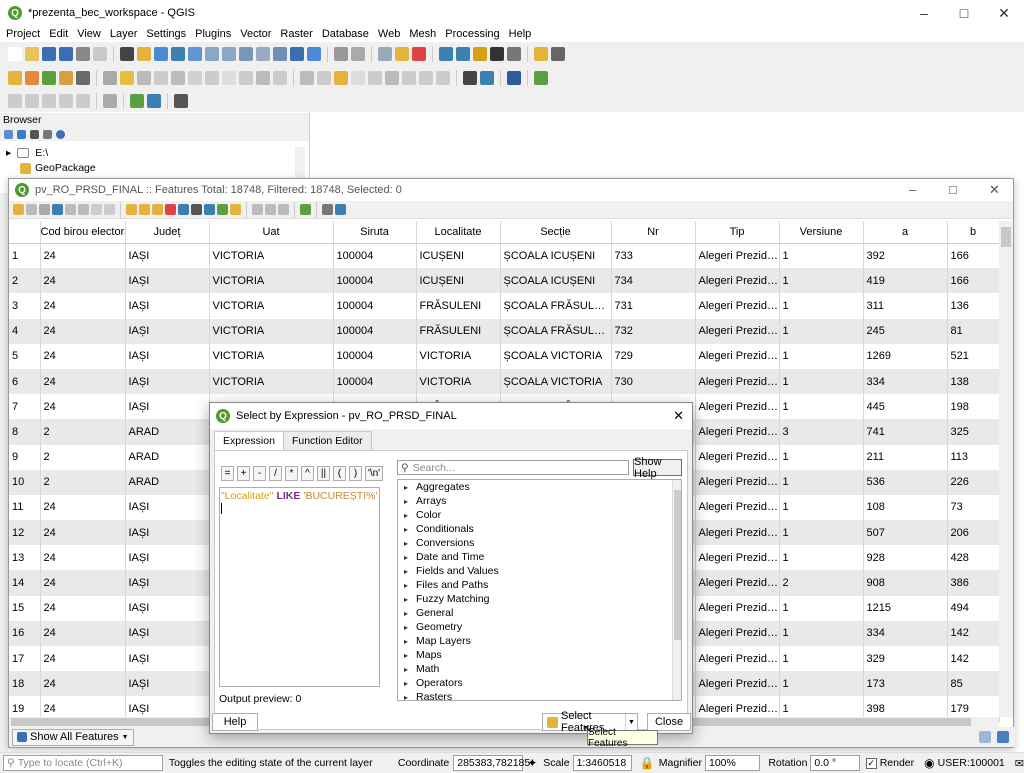  I want to click on vertical-scrollbar, so click(1006, 469).